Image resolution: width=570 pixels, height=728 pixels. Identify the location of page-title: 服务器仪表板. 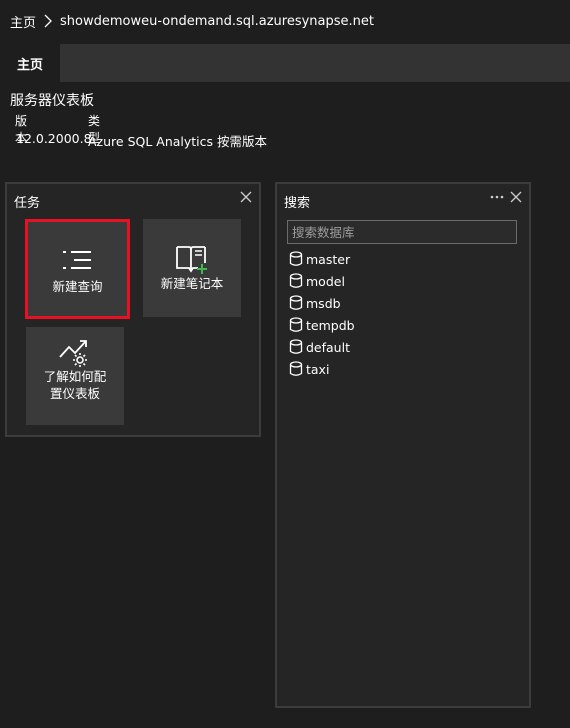
(52, 101).